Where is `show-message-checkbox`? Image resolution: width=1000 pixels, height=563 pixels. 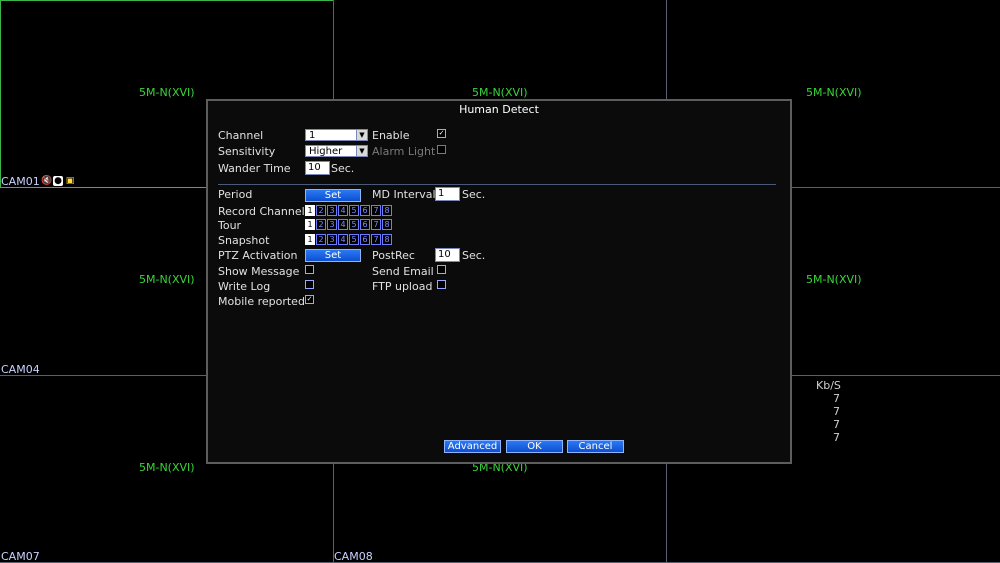 show-message-checkbox is located at coordinates (309, 269).